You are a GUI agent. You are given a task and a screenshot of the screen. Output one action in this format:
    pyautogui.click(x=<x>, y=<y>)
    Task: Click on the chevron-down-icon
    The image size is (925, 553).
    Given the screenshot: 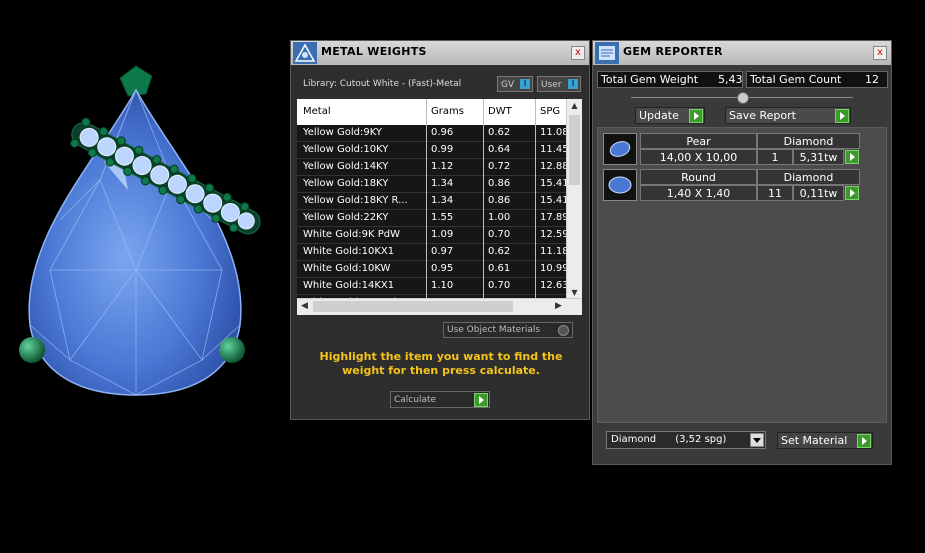 What is the action you would take?
    pyautogui.click(x=757, y=440)
    